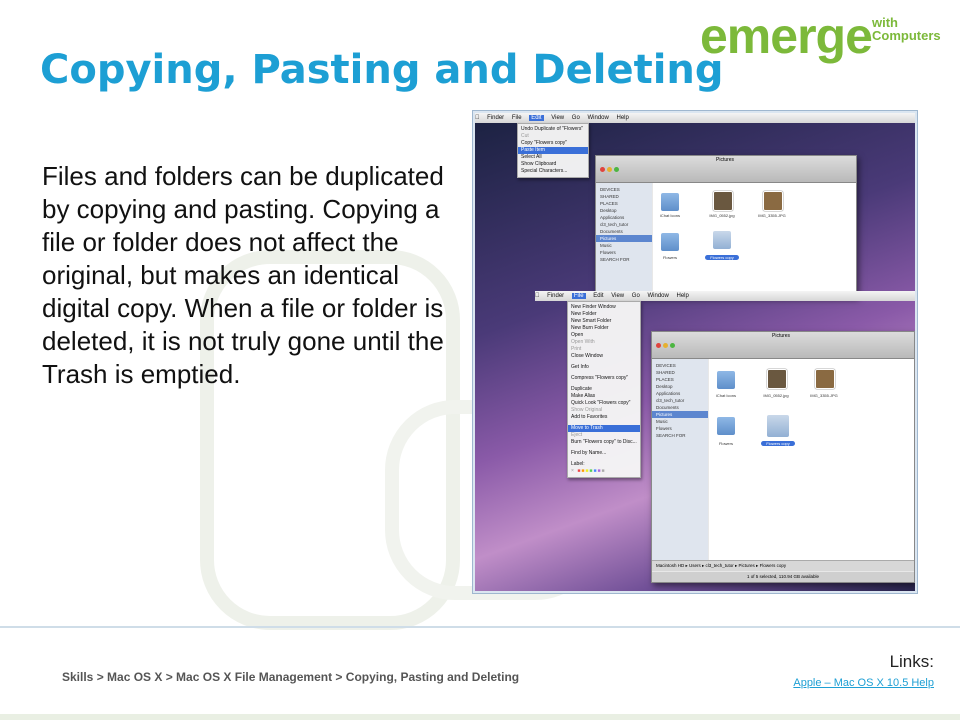 The height and width of the screenshot is (720, 960). What do you see at coordinates (513, 118) in the screenshot?
I see `menubar-item: File` at bounding box center [513, 118].